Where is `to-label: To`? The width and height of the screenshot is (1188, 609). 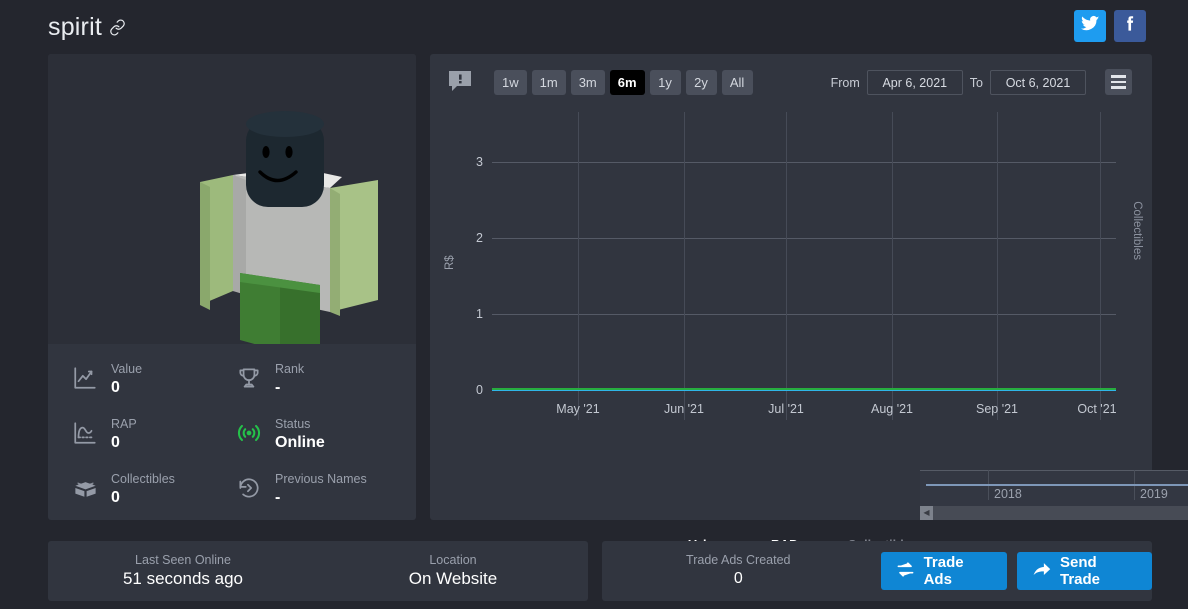
to-label: To is located at coordinates (976, 82).